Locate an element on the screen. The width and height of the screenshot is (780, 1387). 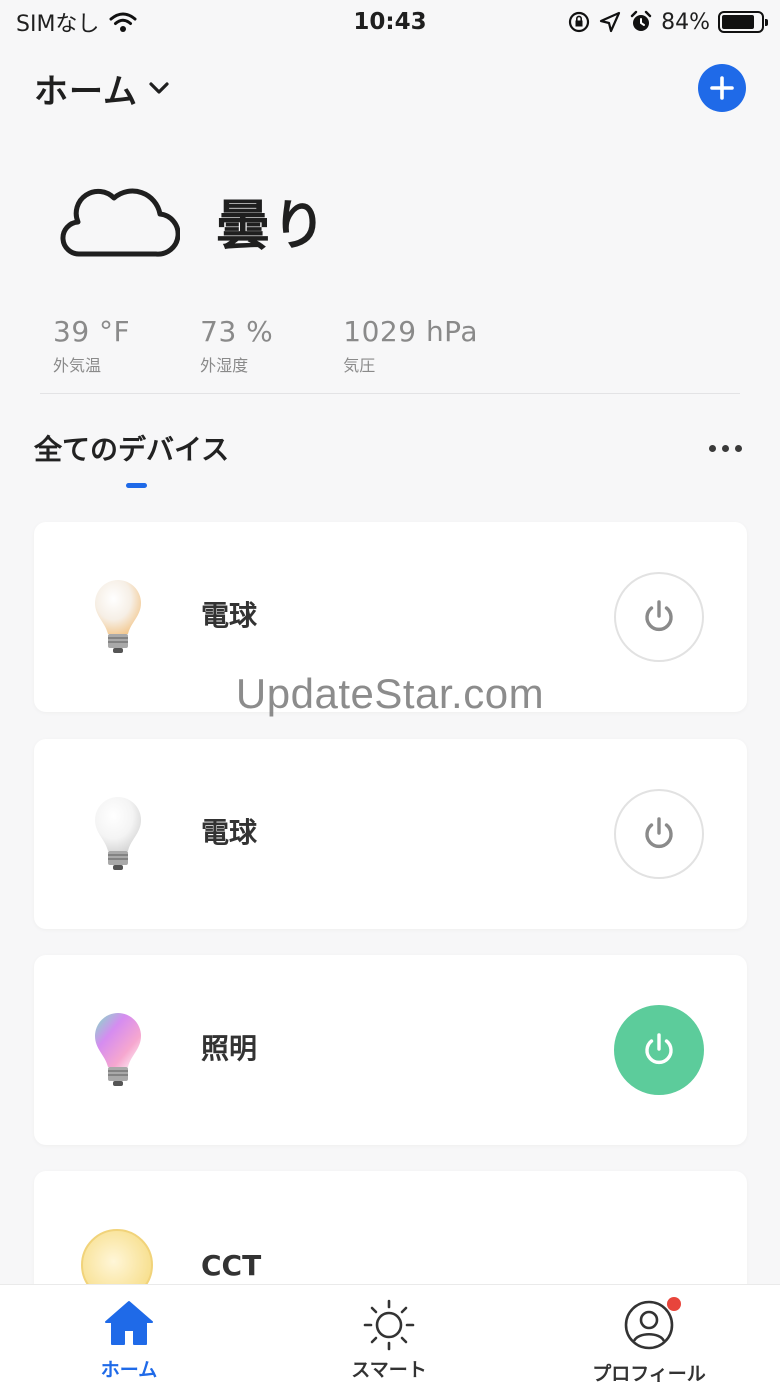
home-title: ホーム is located at coordinates (86, 91).